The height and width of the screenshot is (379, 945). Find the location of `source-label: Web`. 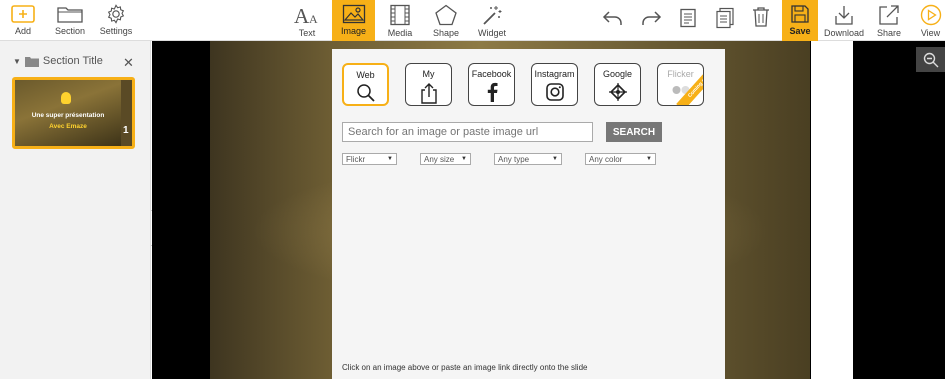

source-label: Web is located at coordinates (365, 75).